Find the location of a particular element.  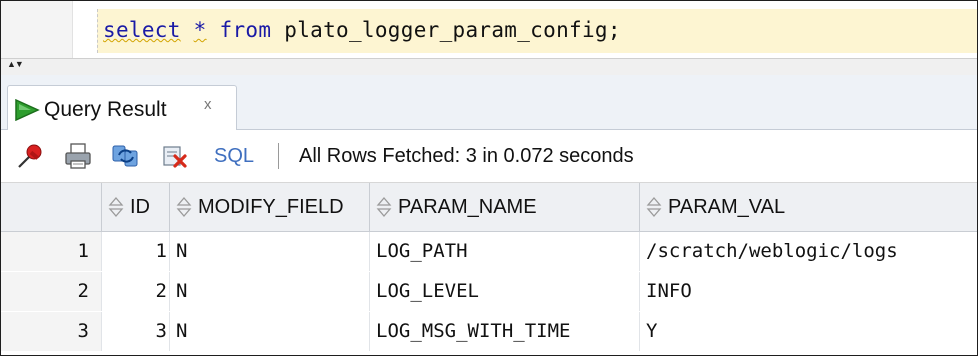

column-header-param-name: PARAM_NAME is located at coordinates (504, 207).